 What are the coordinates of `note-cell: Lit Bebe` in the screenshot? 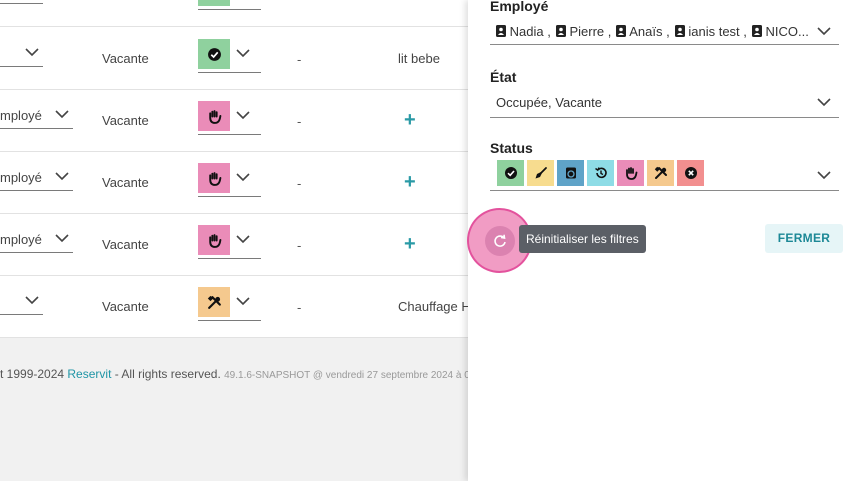 It's located at (422, 1).